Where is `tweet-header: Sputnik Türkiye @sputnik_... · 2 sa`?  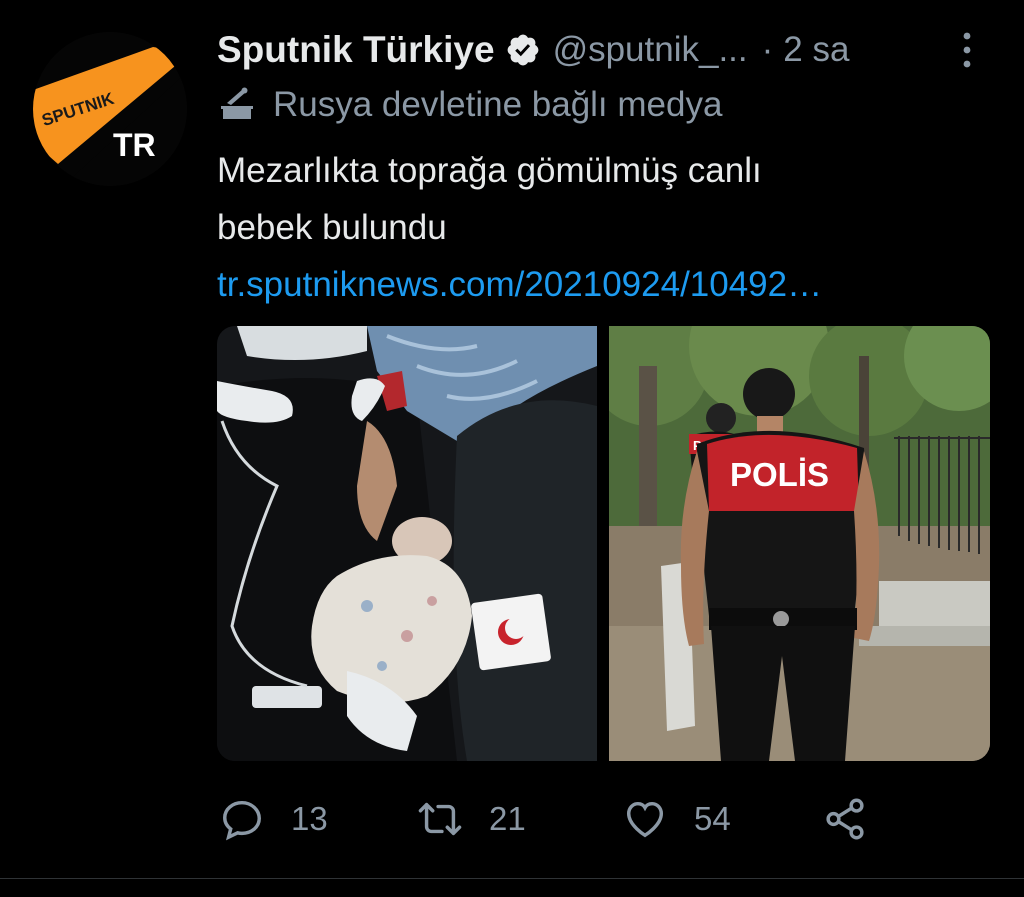 tweet-header: Sputnik Türkiye @sputnik_... · 2 sa is located at coordinates (533, 50).